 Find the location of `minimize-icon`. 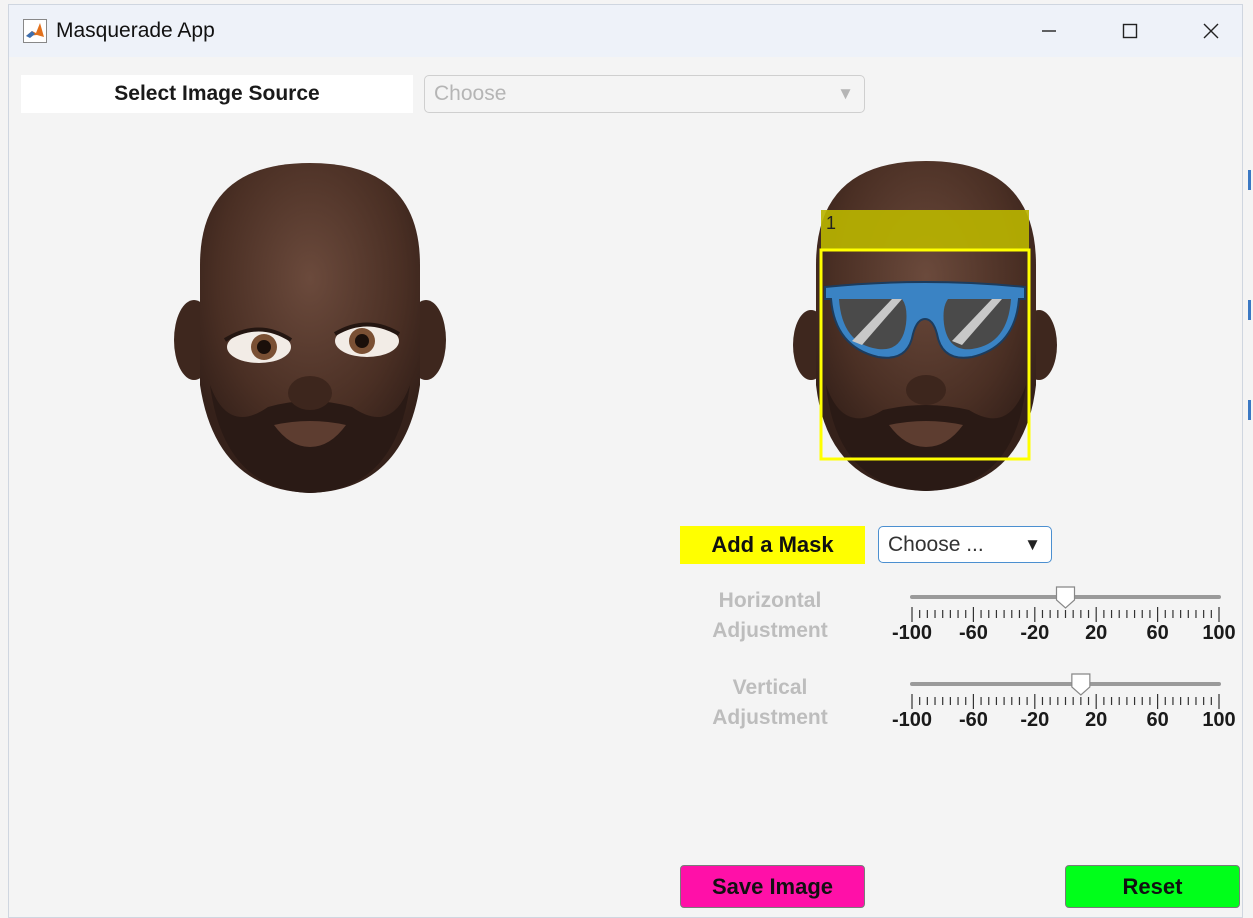

minimize-icon is located at coordinates (1049, 31).